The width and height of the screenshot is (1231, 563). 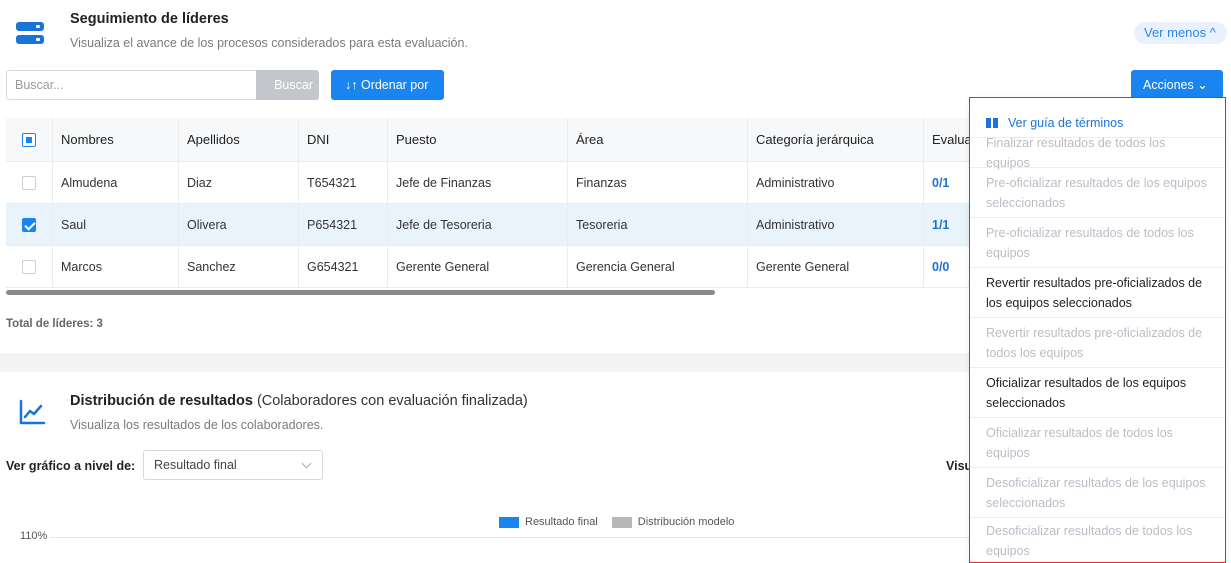 What do you see at coordinates (946, 266) in the screenshot?
I see `cell-evaluacion-link: 0/0` at bounding box center [946, 266].